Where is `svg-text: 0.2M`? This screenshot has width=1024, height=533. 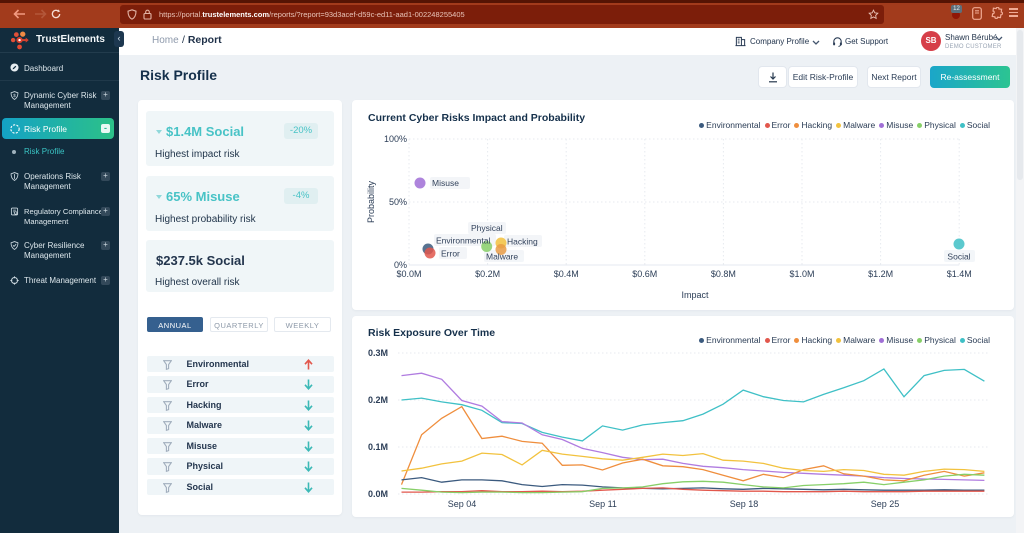
svg-text: 0.2M is located at coordinates (378, 400).